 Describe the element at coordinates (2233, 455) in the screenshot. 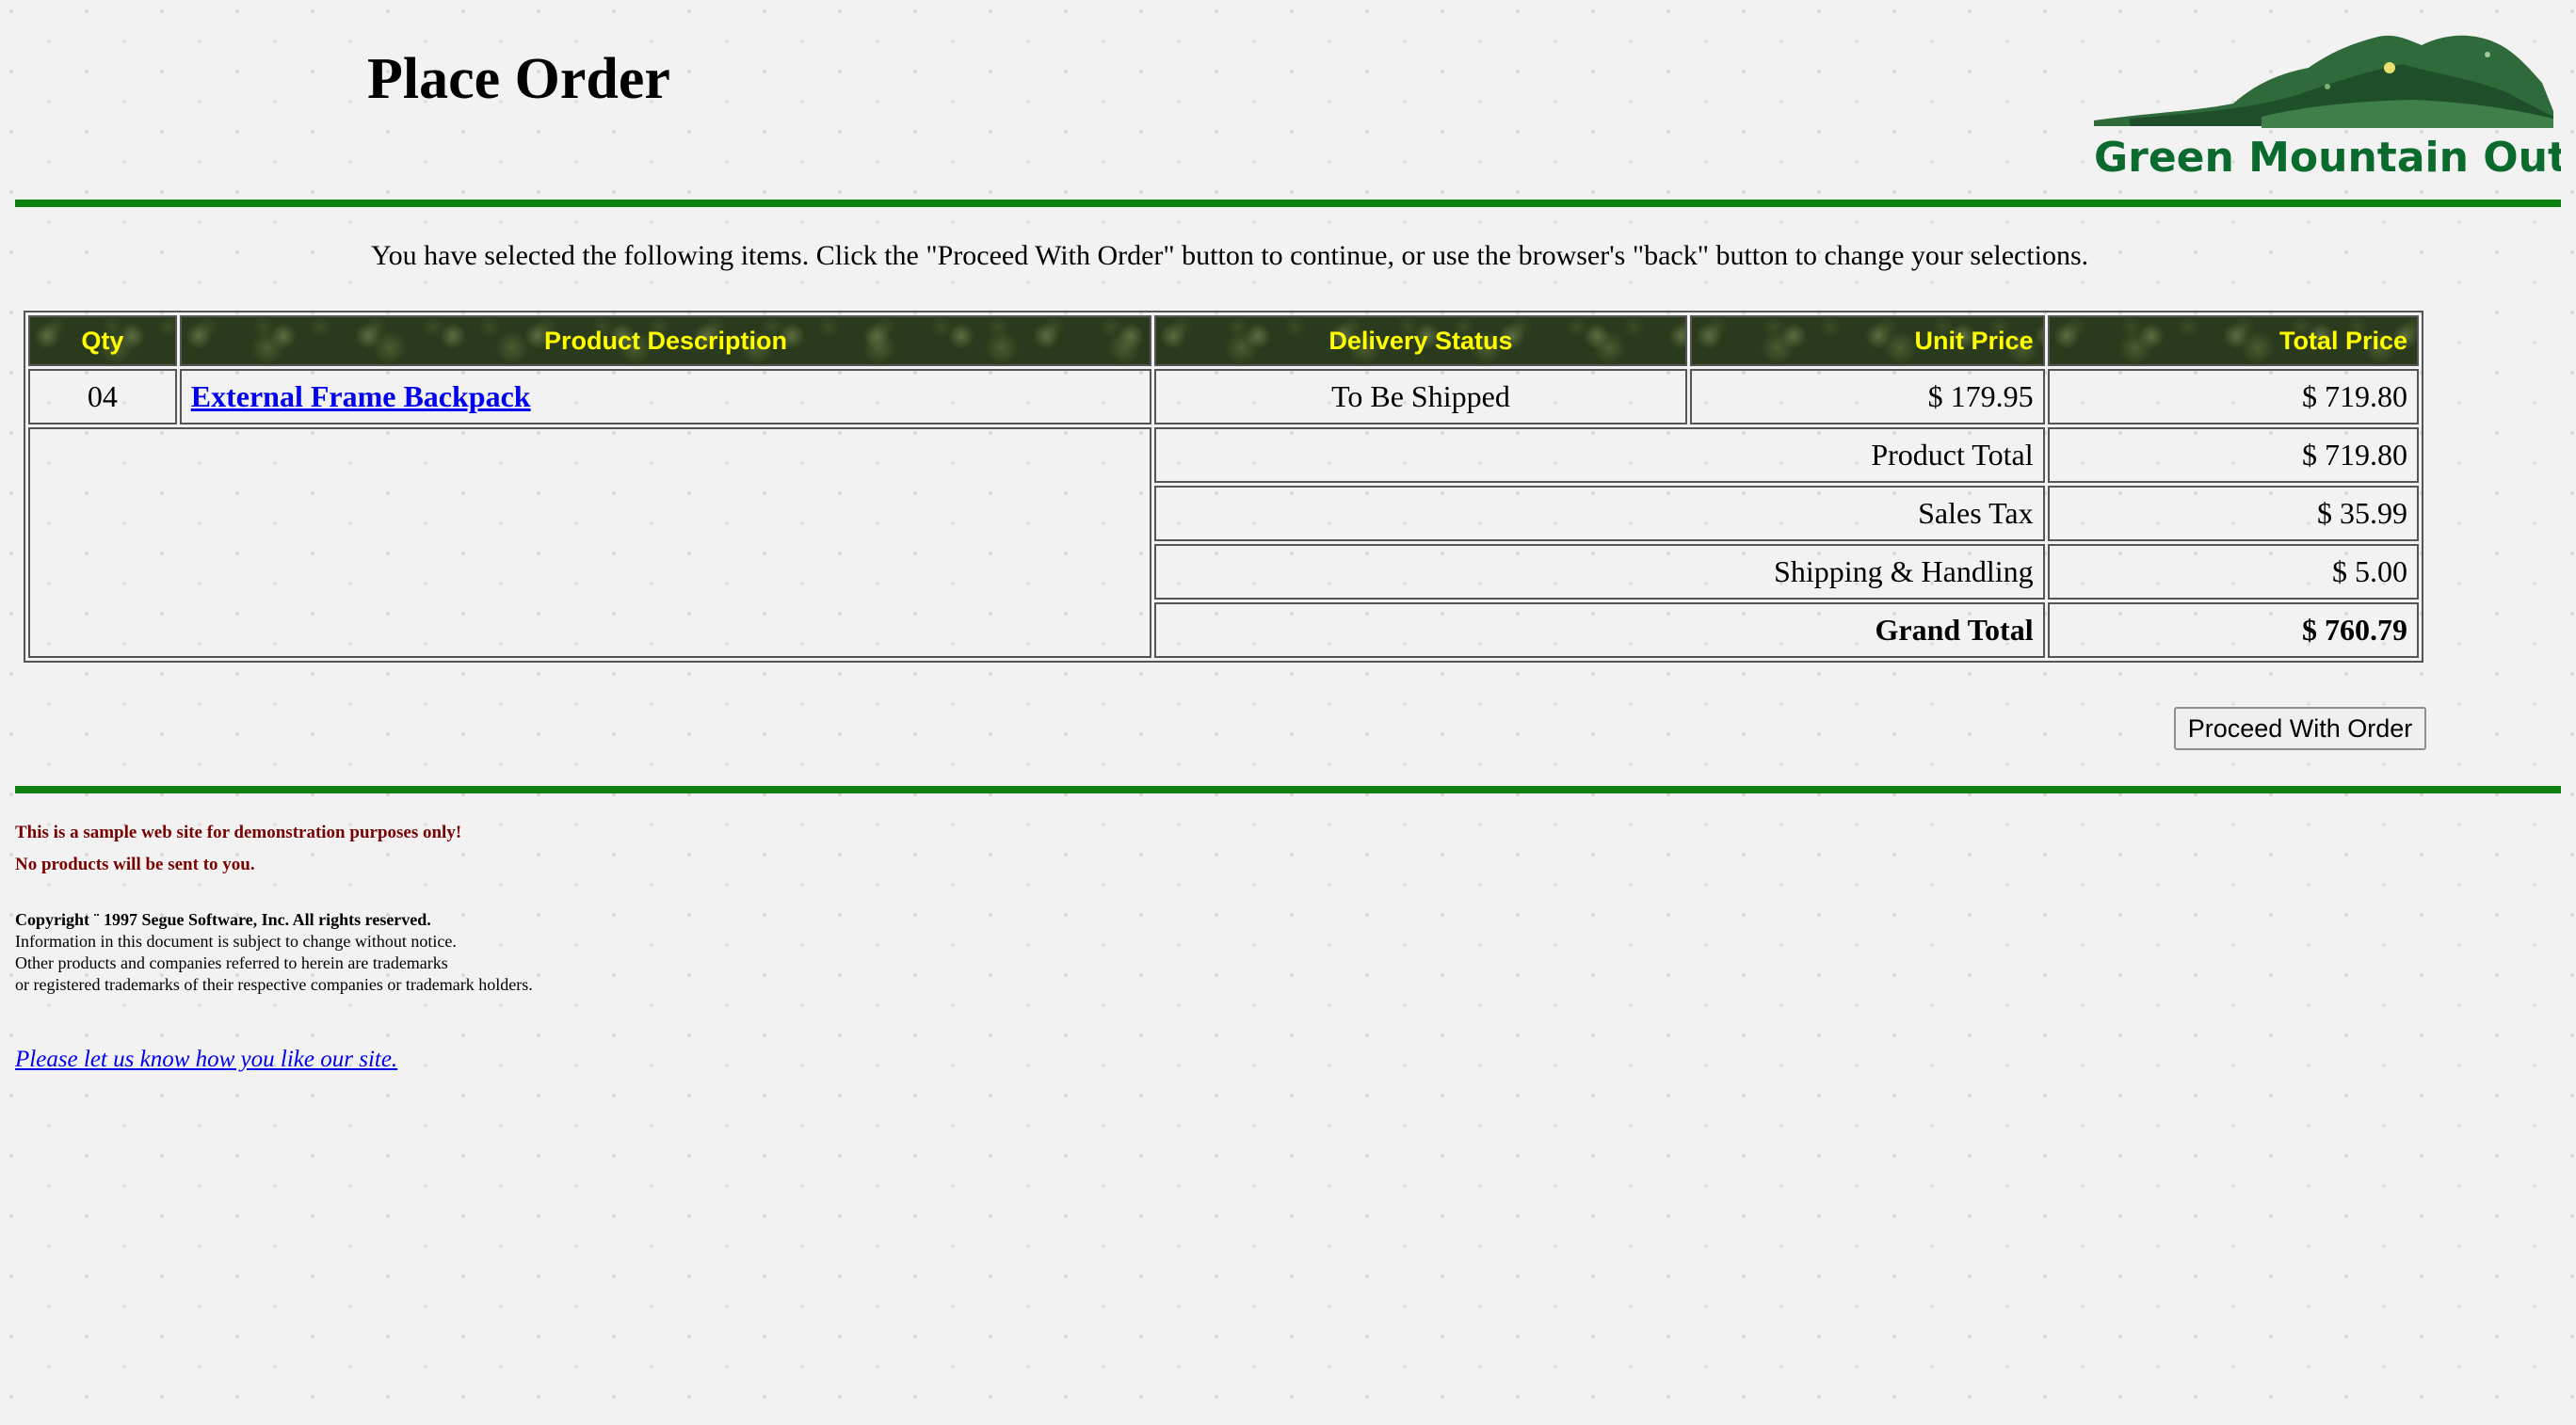

I see `summary-value-product-total: $ 719.80` at that location.